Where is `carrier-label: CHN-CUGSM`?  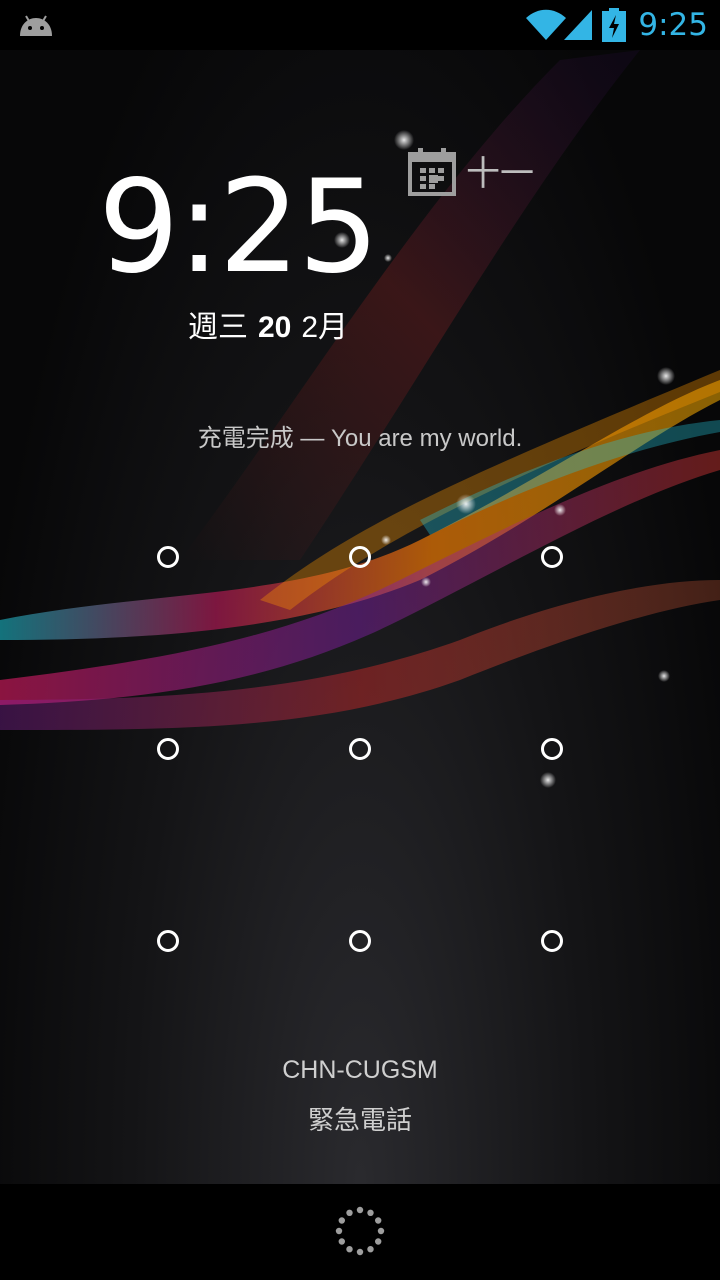
carrier-label: CHN-CUGSM is located at coordinates (360, 1070).